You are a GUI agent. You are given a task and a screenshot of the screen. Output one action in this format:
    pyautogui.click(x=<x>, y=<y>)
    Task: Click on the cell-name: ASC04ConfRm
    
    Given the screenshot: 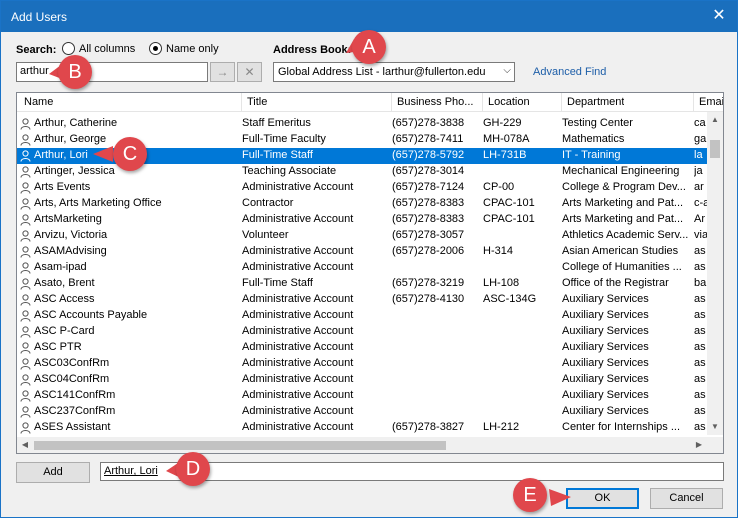 What is the action you would take?
    pyautogui.click(x=72, y=379)
    